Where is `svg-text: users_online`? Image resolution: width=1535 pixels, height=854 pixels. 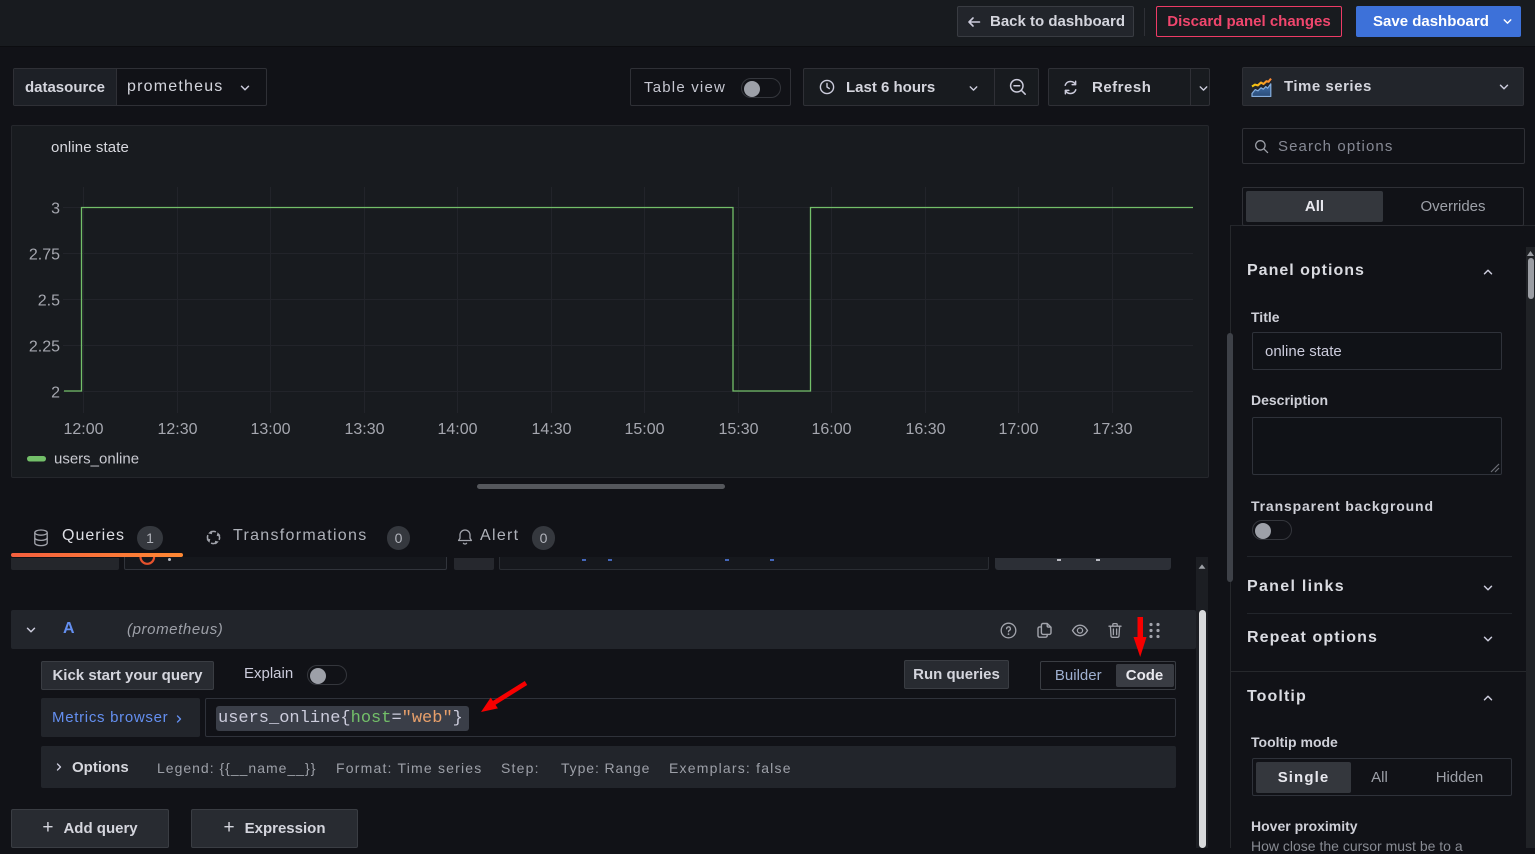
svg-text: users_online is located at coordinates (96, 459).